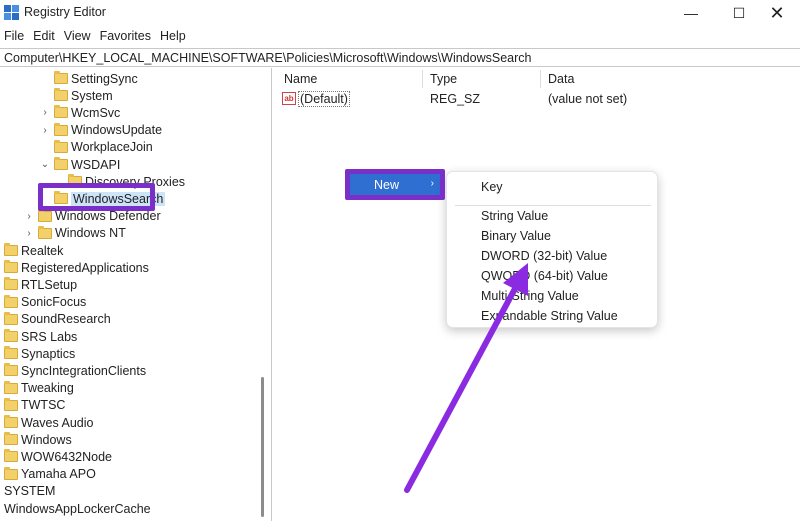 The image size is (800, 521). I want to click on tree-item: WOW6432Node, so click(58, 456).